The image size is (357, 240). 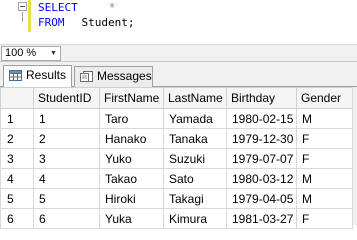 I want to click on cell-lastname: Takagi, so click(x=195, y=198).